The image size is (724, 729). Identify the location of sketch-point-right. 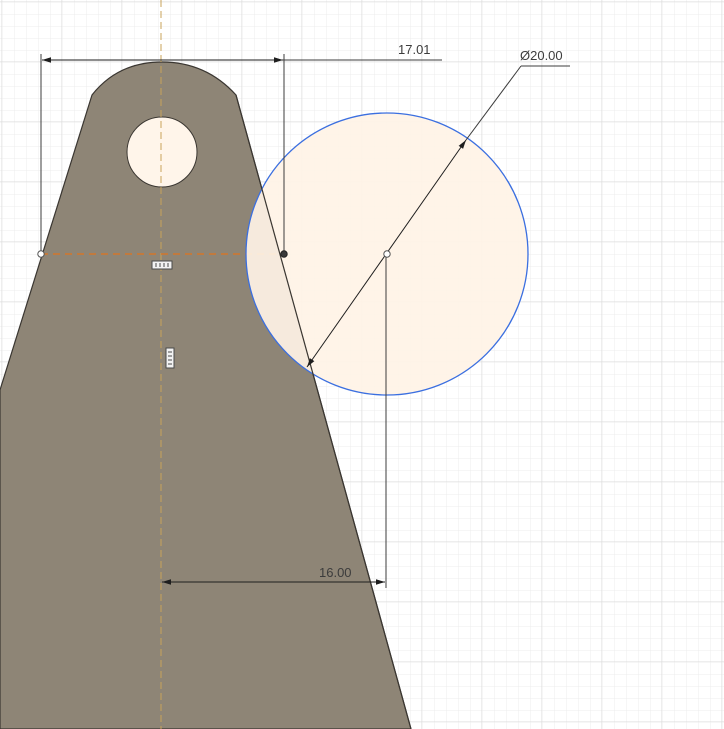
(284, 254).